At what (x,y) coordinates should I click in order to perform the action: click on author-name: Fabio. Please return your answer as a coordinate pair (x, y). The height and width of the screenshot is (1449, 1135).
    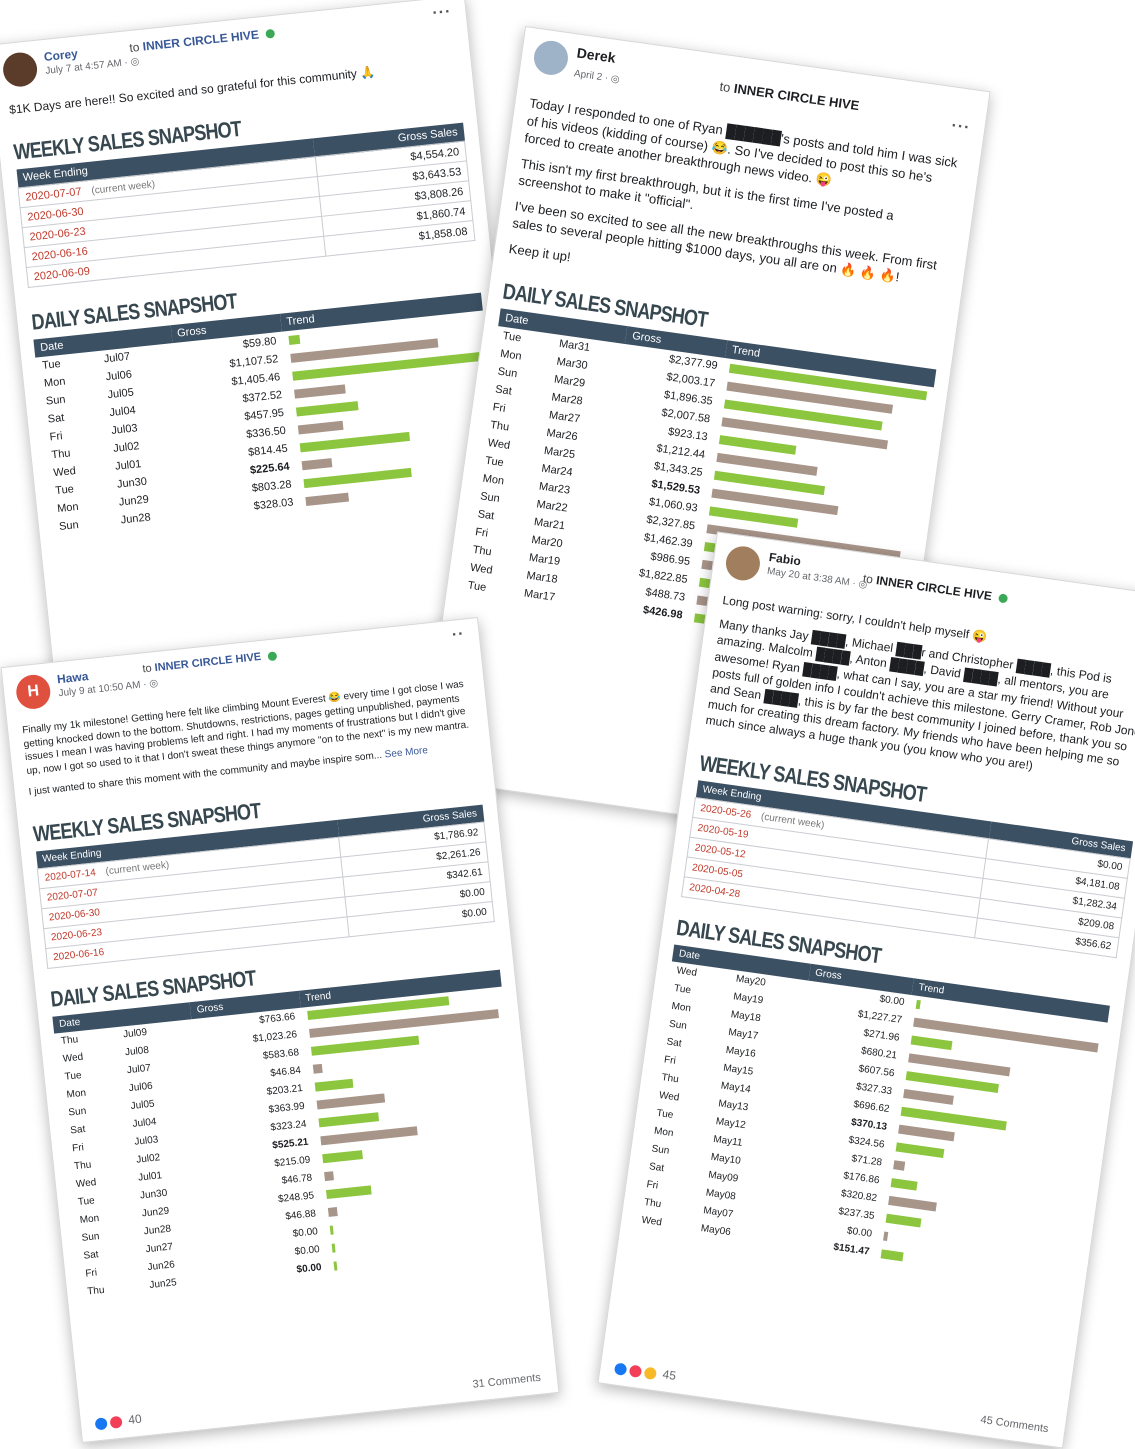
    Looking at the image, I should click on (785, 559).